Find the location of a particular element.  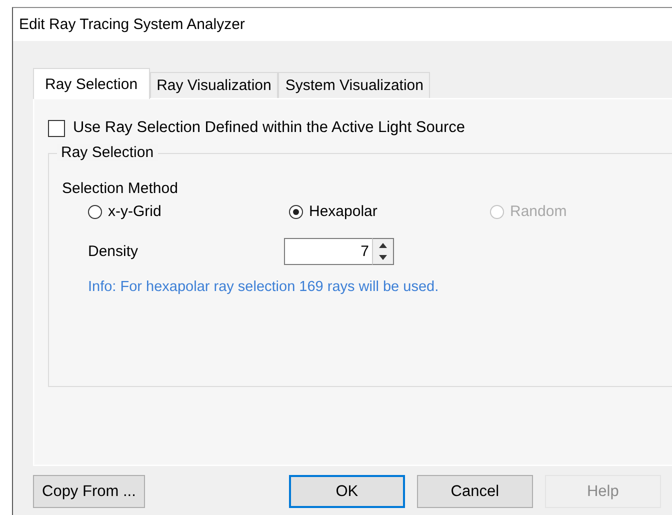

field-label: Density is located at coordinates (114, 251).